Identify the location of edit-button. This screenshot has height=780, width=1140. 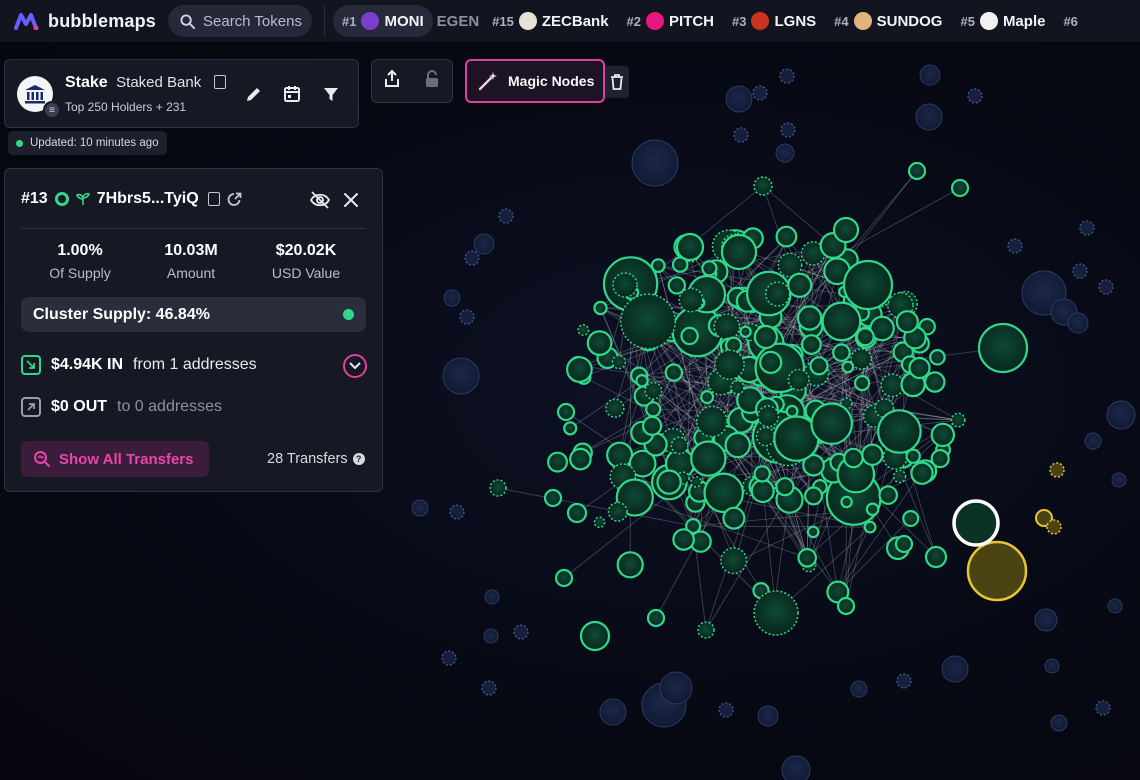
(254, 94).